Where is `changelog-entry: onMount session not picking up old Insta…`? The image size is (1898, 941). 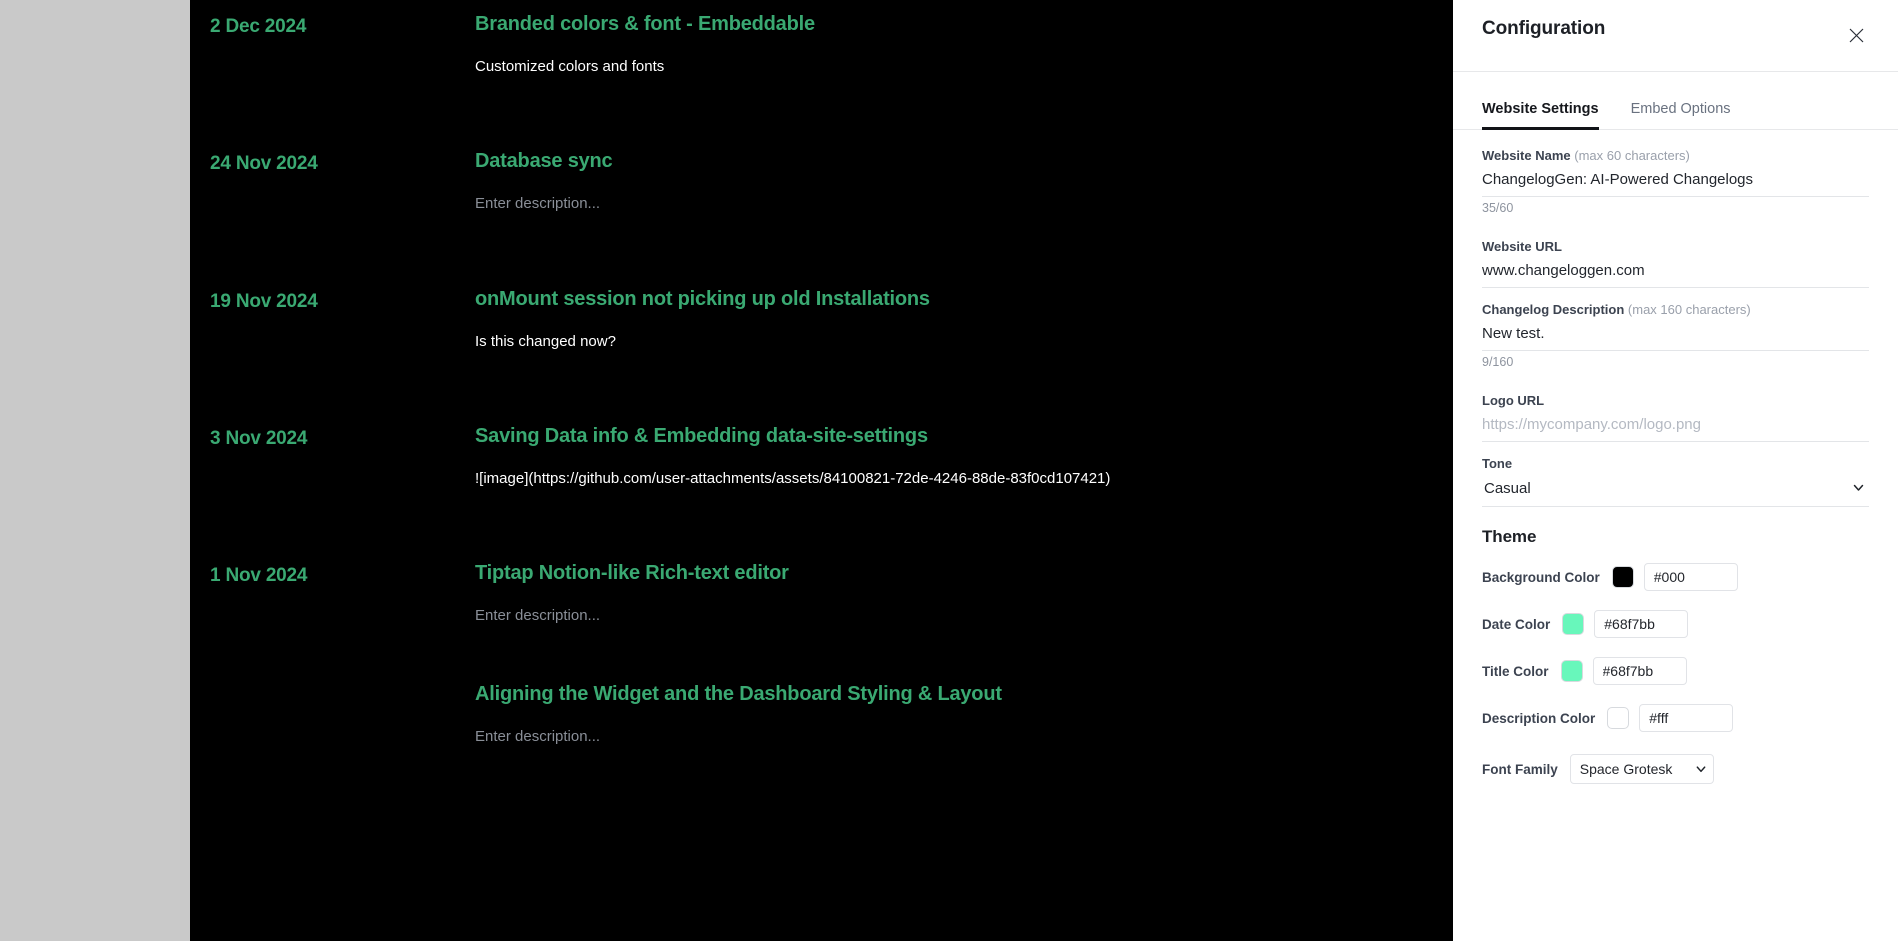
changelog-entry: onMount session not picking up old Insta… is located at coordinates (964, 319).